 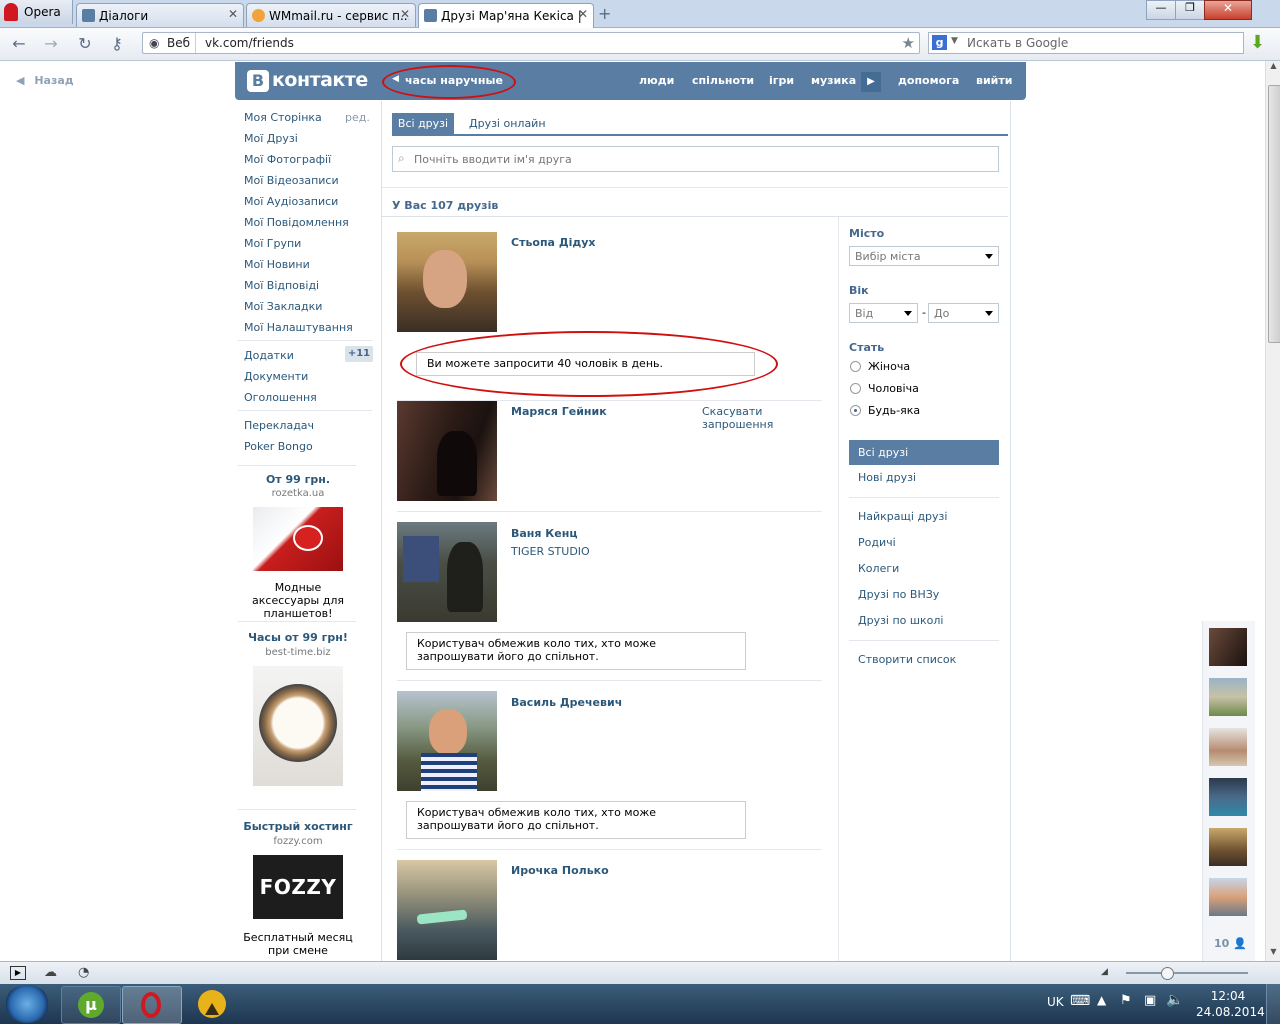 I want to click on tab-wmmail: WMmail.ru - сервис п... ✕, so click(x=331, y=15).